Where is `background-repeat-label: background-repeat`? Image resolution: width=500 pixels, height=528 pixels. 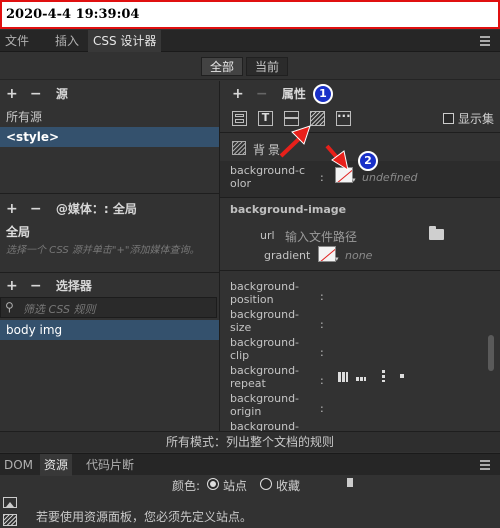 background-repeat-label: background-repeat is located at coordinates (265, 377).